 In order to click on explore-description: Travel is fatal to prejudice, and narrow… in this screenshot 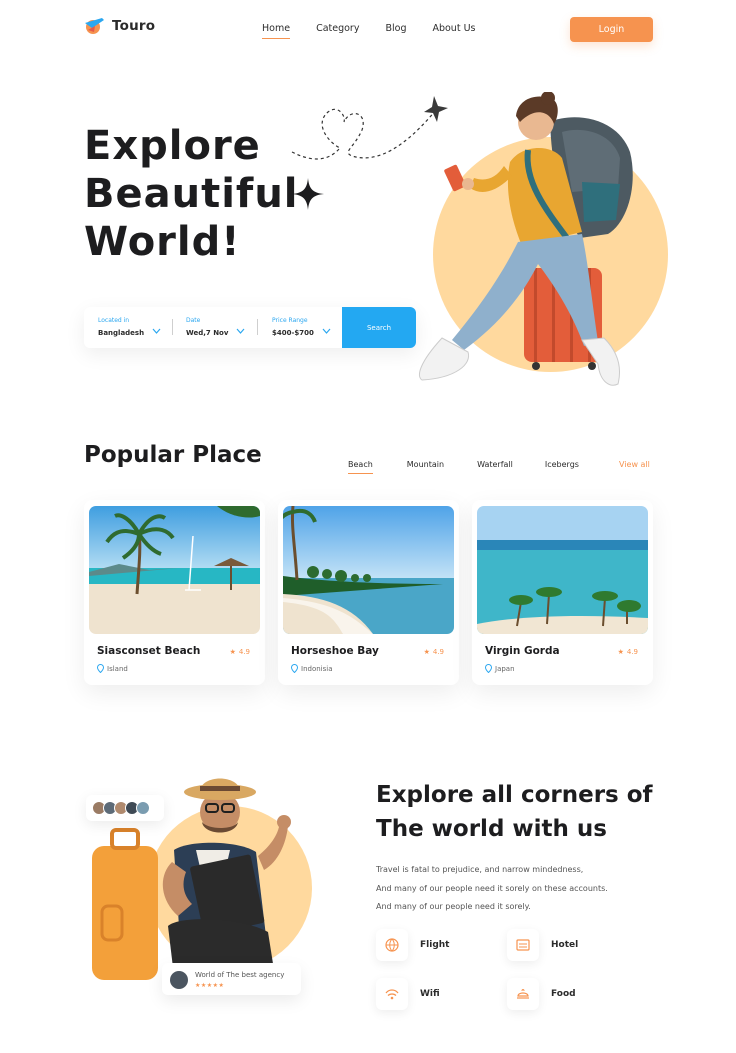, I will do `click(492, 889)`.